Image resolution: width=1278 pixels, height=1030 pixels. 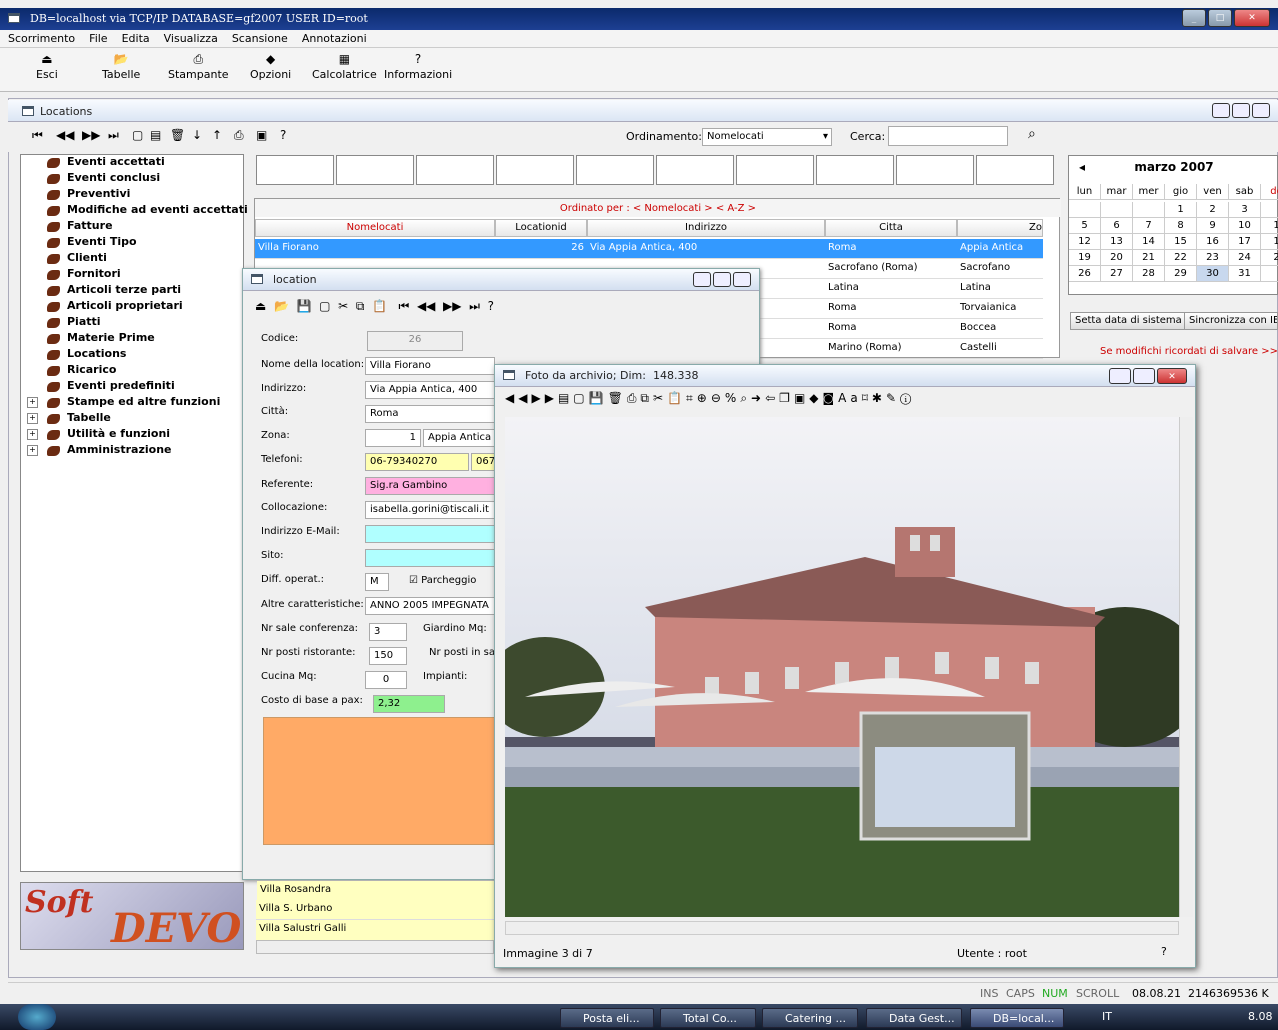 What do you see at coordinates (430, 558) in the screenshot?
I see `website-field` at bounding box center [430, 558].